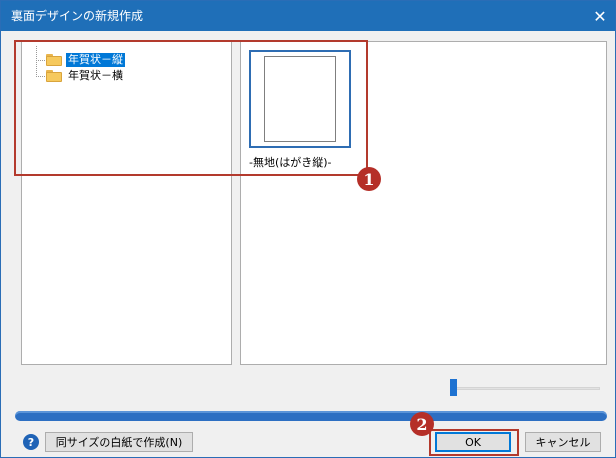  Describe the element at coordinates (453, 387) in the screenshot. I see `zoom-slider-thumb` at that location.